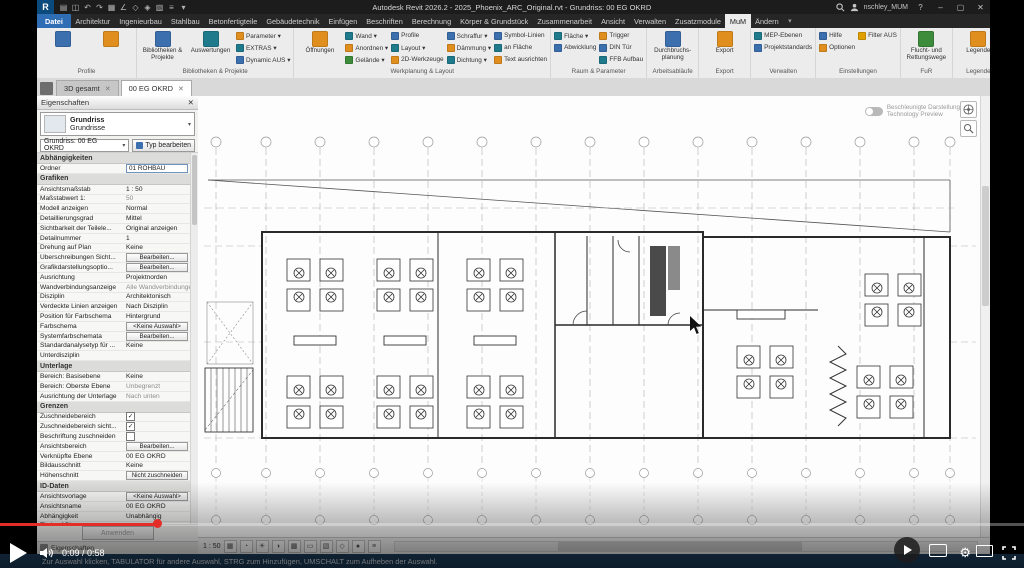  I want to click on ribbon-button: Auswertungen, so click(210, 42).